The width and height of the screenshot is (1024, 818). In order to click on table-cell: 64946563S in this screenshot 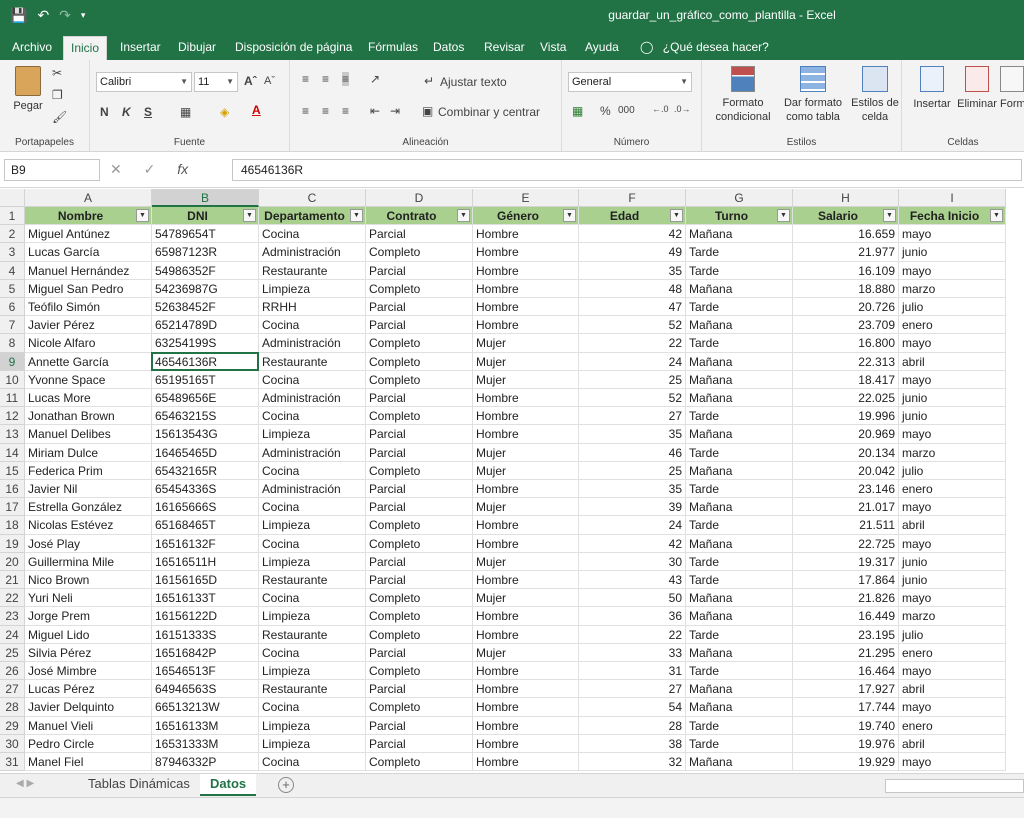, I will do `click(205, 689)`.